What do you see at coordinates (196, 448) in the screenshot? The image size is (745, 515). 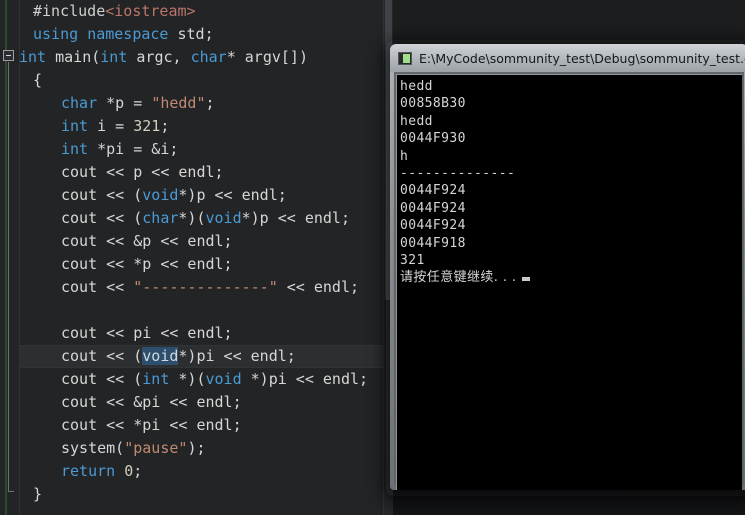 I see `code-token: );` at bounding box center [196, 448].